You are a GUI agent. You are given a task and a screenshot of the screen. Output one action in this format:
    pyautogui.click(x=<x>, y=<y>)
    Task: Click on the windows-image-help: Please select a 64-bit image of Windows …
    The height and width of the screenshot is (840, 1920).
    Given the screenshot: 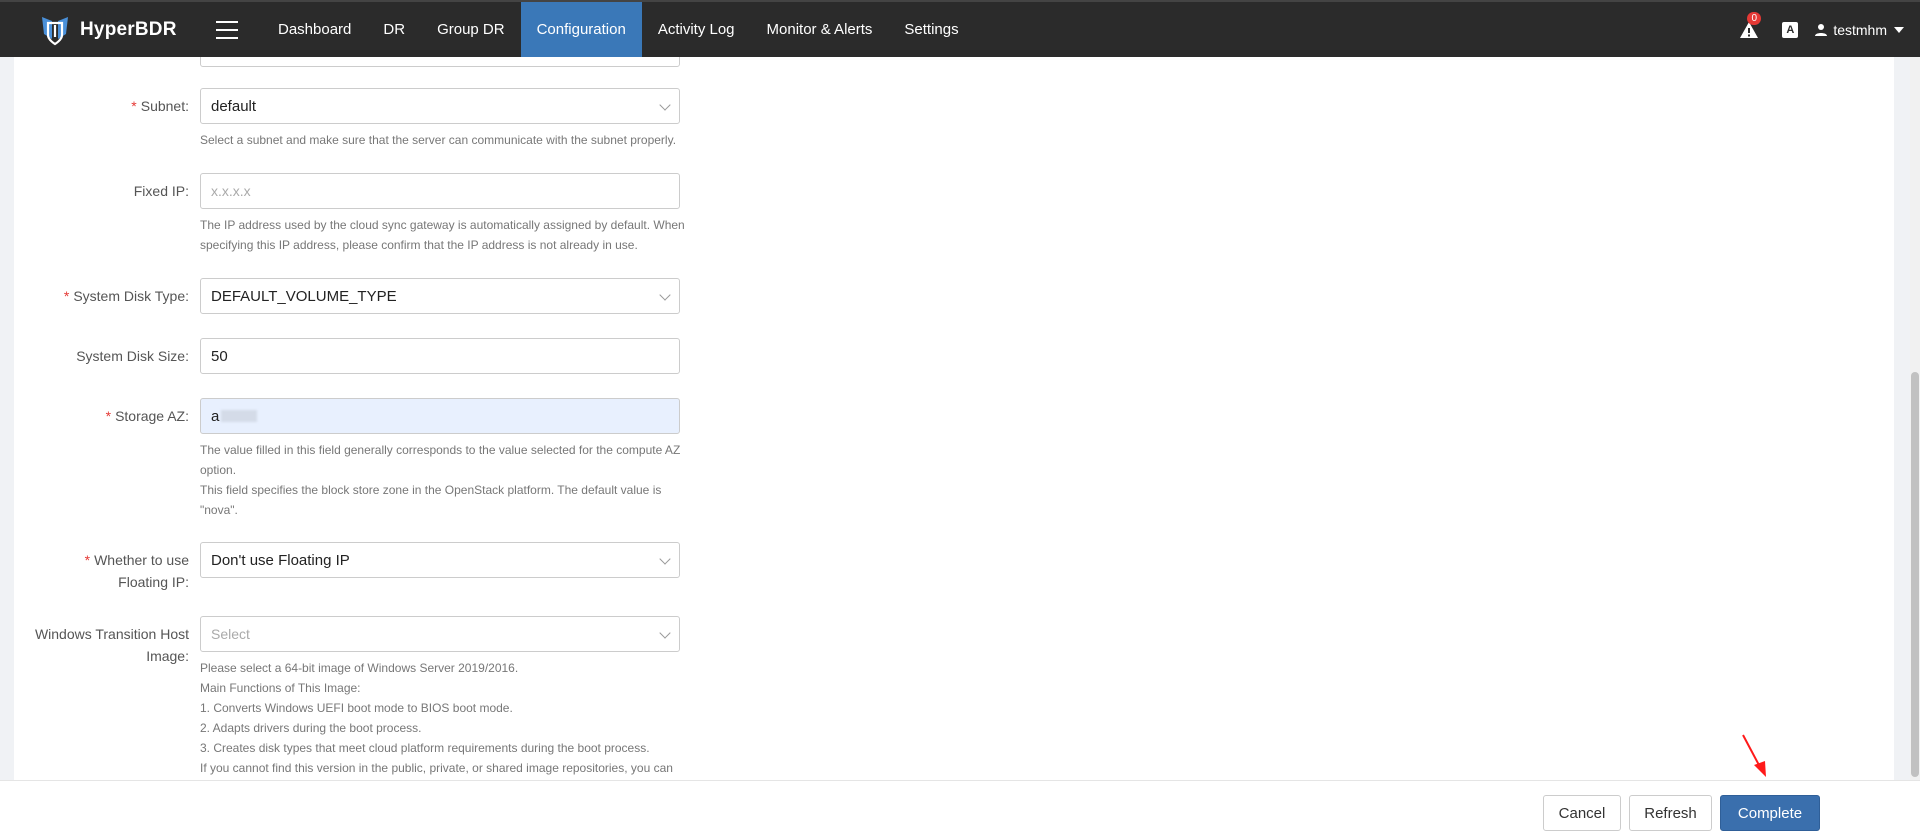 What is the action you would take?
    pyautogui.click(x=436, y=718)
    